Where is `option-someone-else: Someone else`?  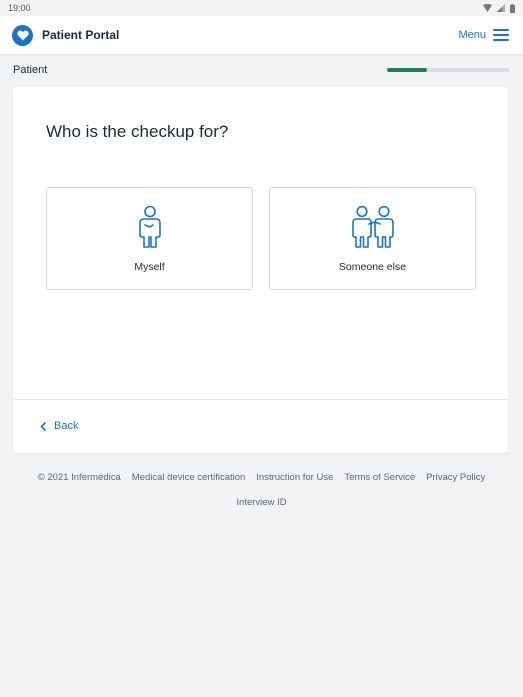 option-someone-else: Someone else is located at coordinates (372, 238).